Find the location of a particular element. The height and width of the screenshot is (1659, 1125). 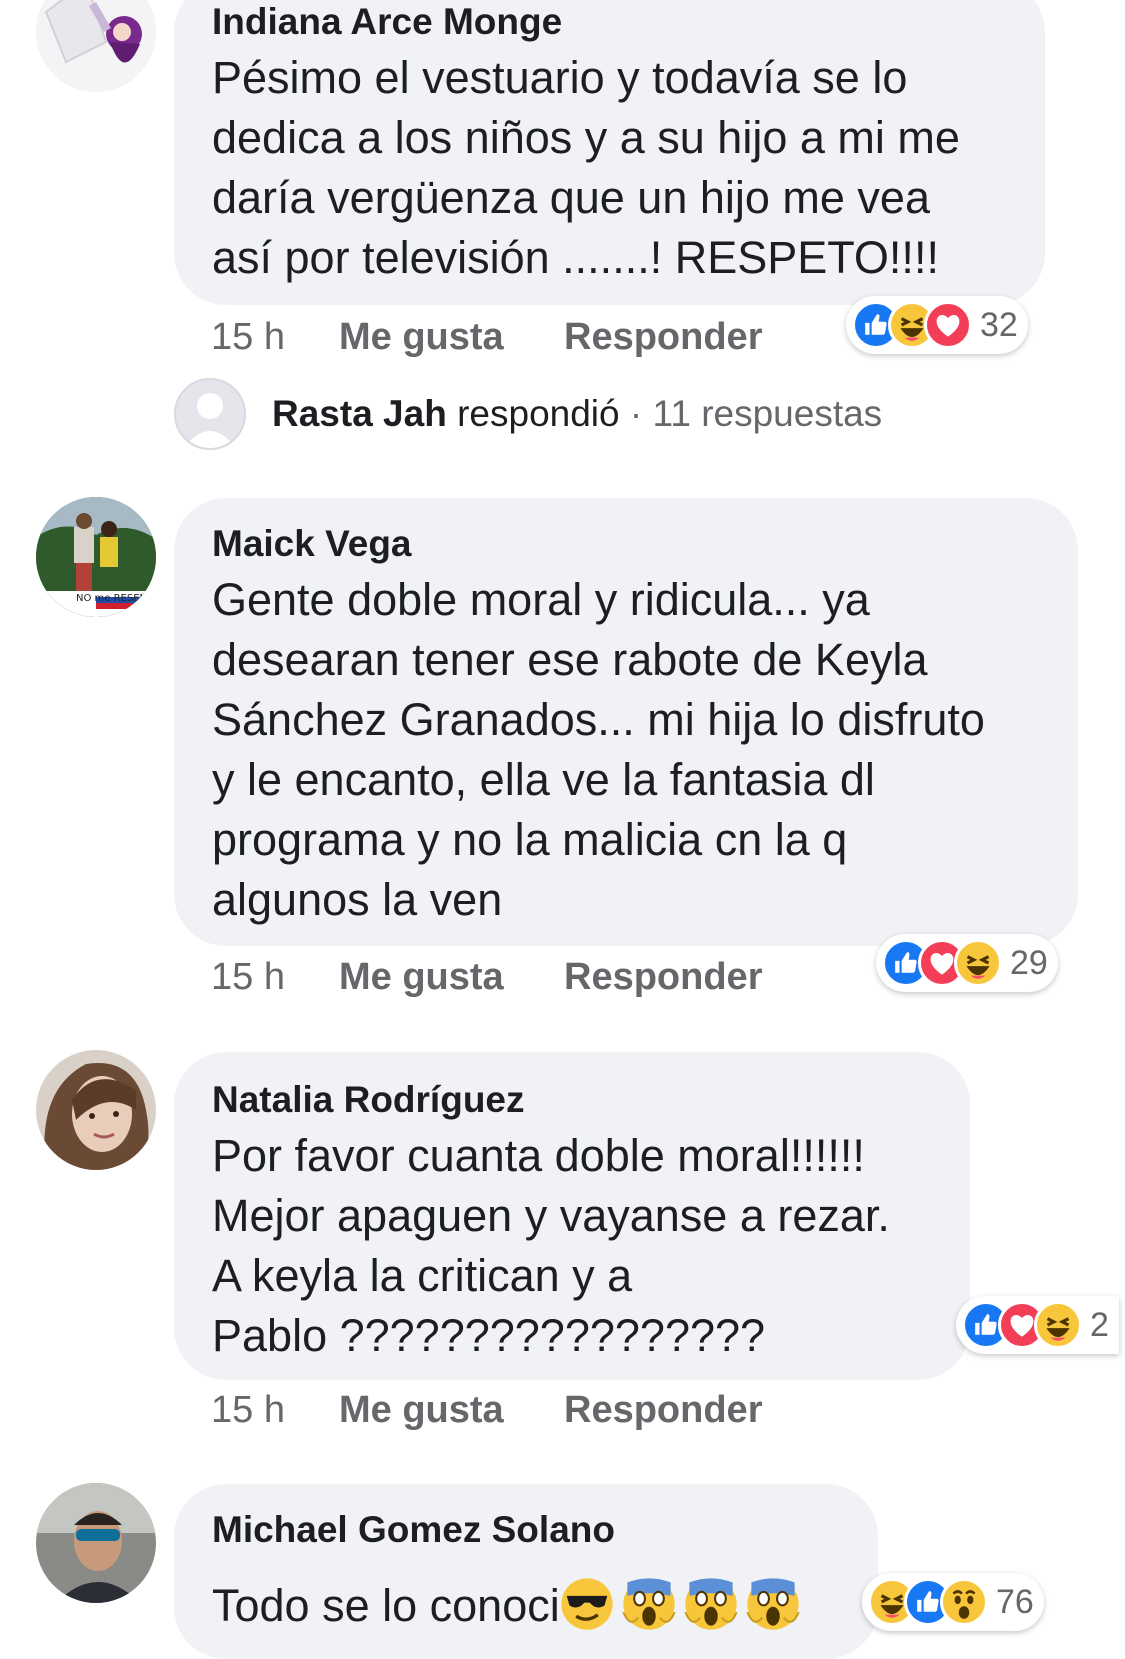

comment-author: Maick Vega is located at coordinates (627, 544).